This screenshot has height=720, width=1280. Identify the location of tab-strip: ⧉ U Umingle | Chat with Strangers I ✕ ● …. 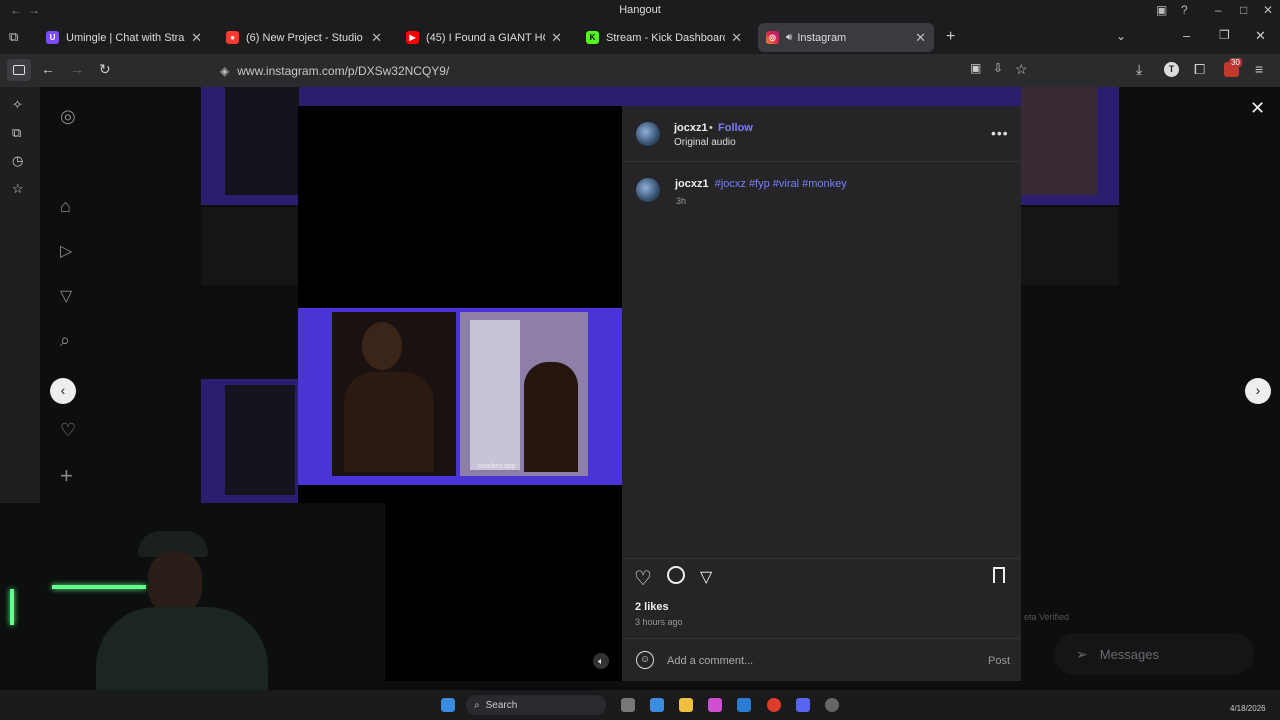
(640, 37).